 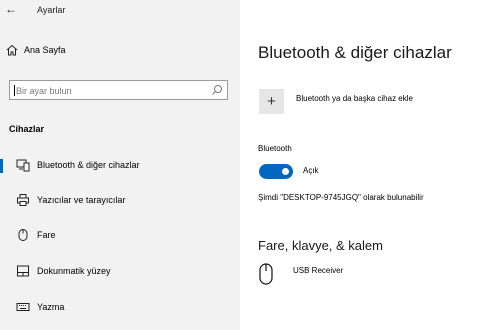 I want to click on app-title: Ayarlar, so click(x=51, y=10).